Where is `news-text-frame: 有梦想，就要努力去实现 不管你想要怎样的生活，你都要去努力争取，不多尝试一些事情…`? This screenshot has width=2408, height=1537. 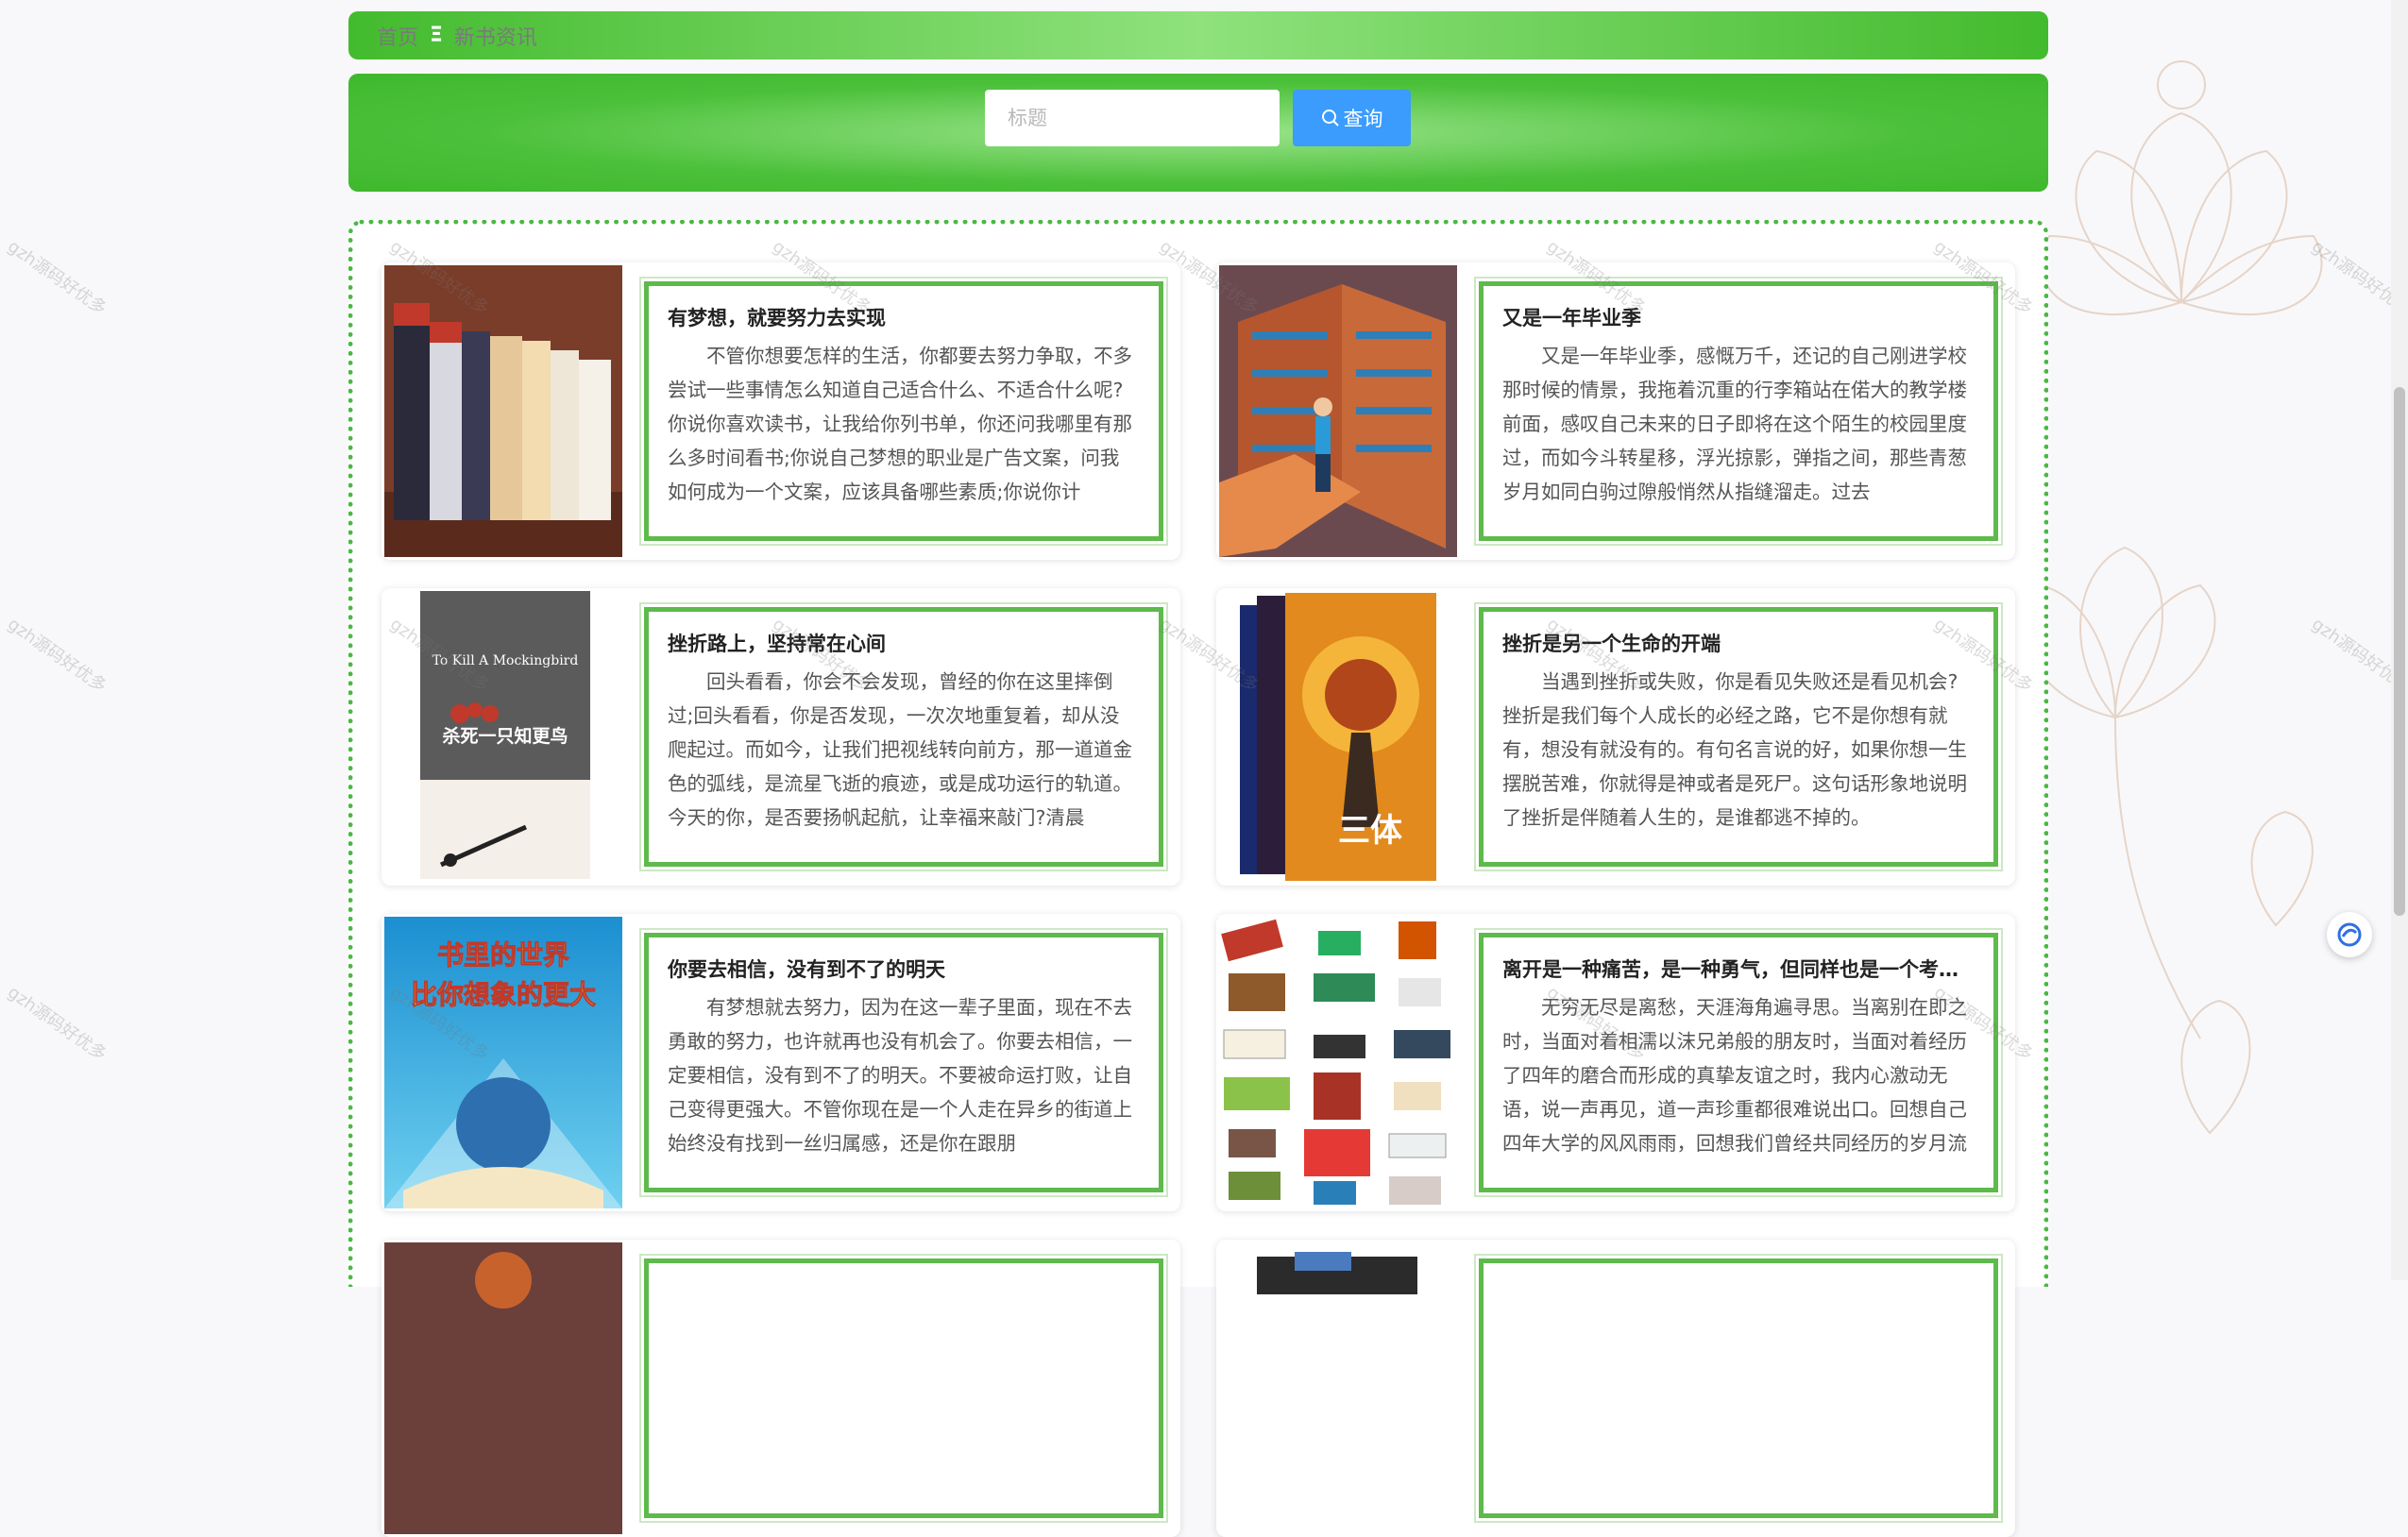 news-text-frame: 有梦想，就要努力去实现 不管你想要怎样的生活，你都要去努力争取，不多尝试一些事情… is located at coordinates (903, 411).